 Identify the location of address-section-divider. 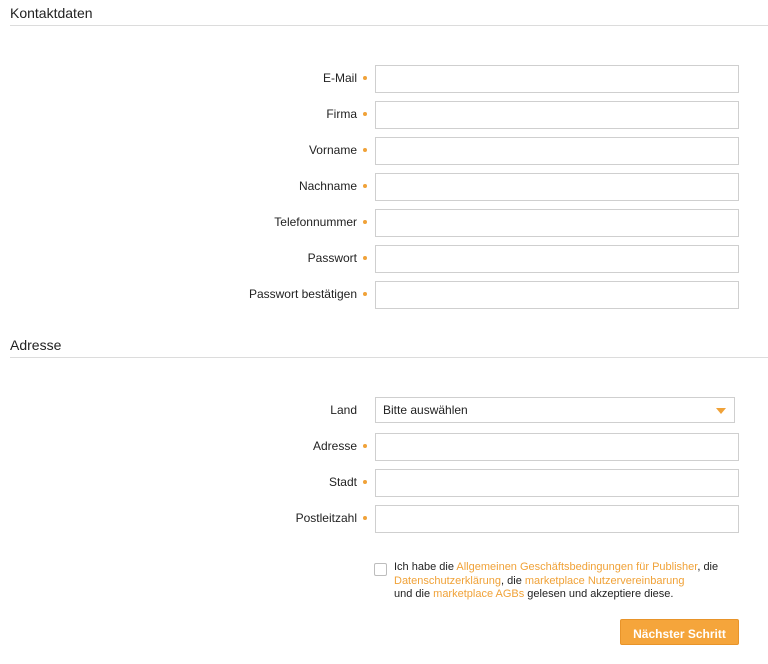
(389, 357).